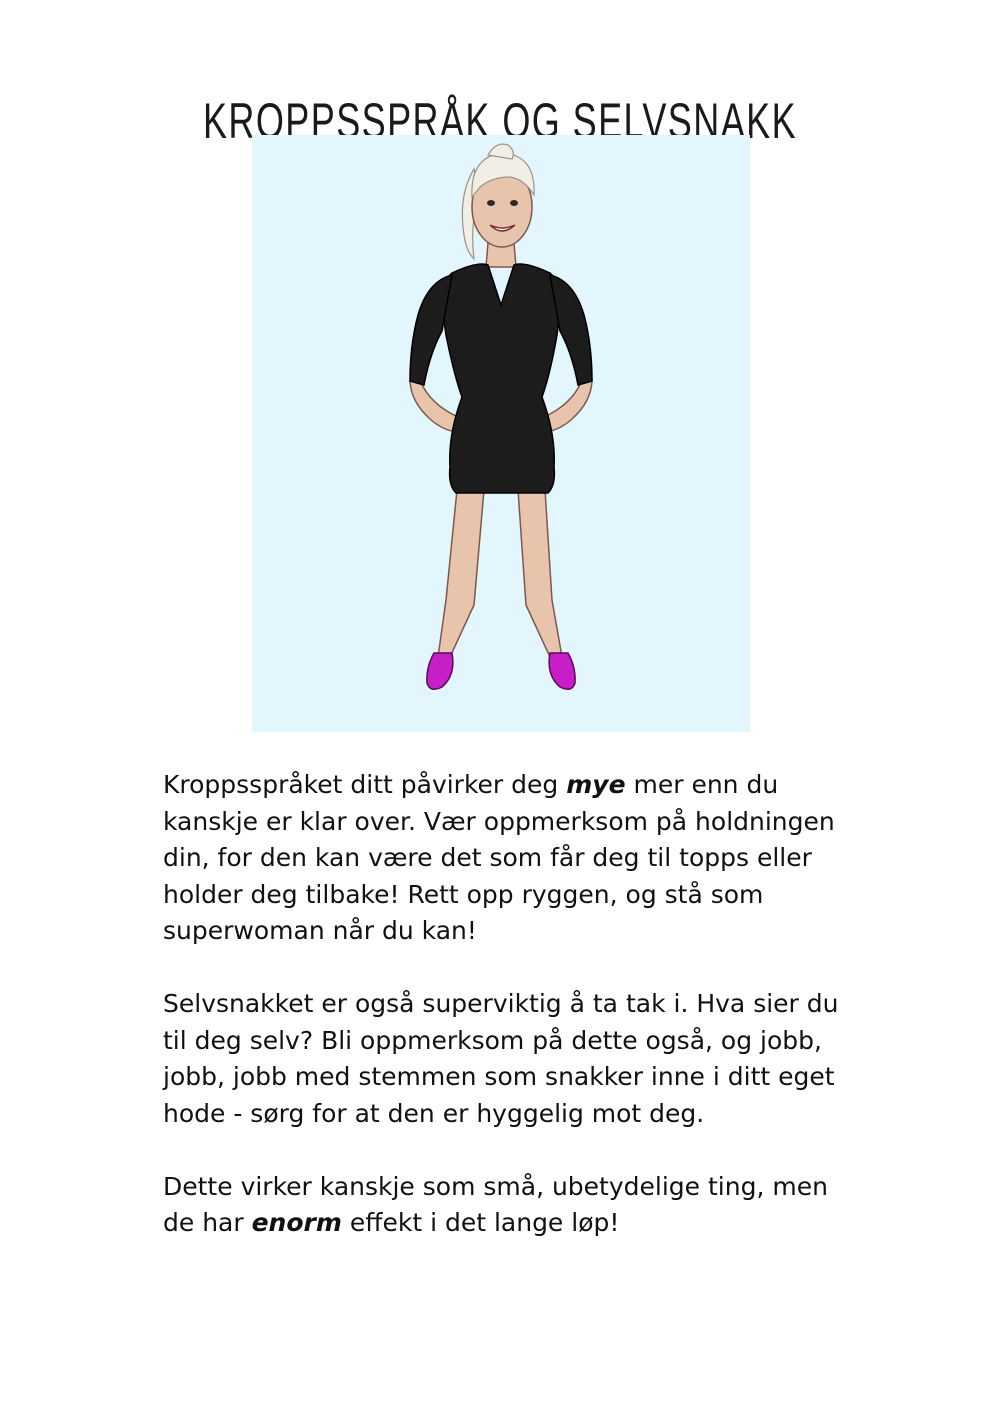 This screenshot has height=1410, width=1000. I want to click on left-eye, so click(491, 203).